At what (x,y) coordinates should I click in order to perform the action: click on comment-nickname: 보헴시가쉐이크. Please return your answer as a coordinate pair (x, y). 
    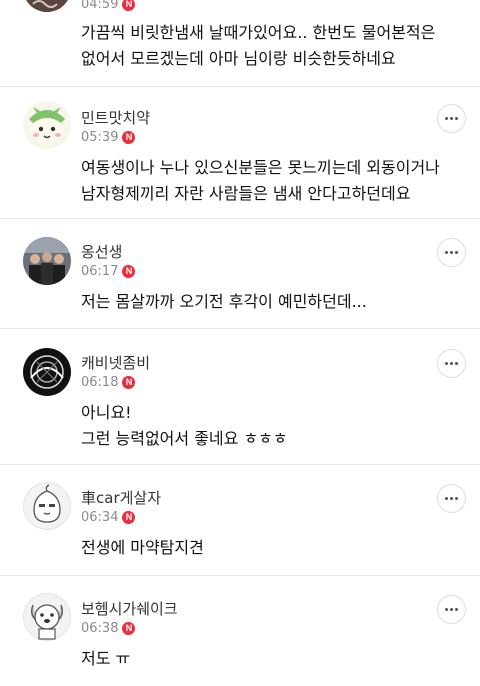
    Looking at the image, I should click on (129, 608).